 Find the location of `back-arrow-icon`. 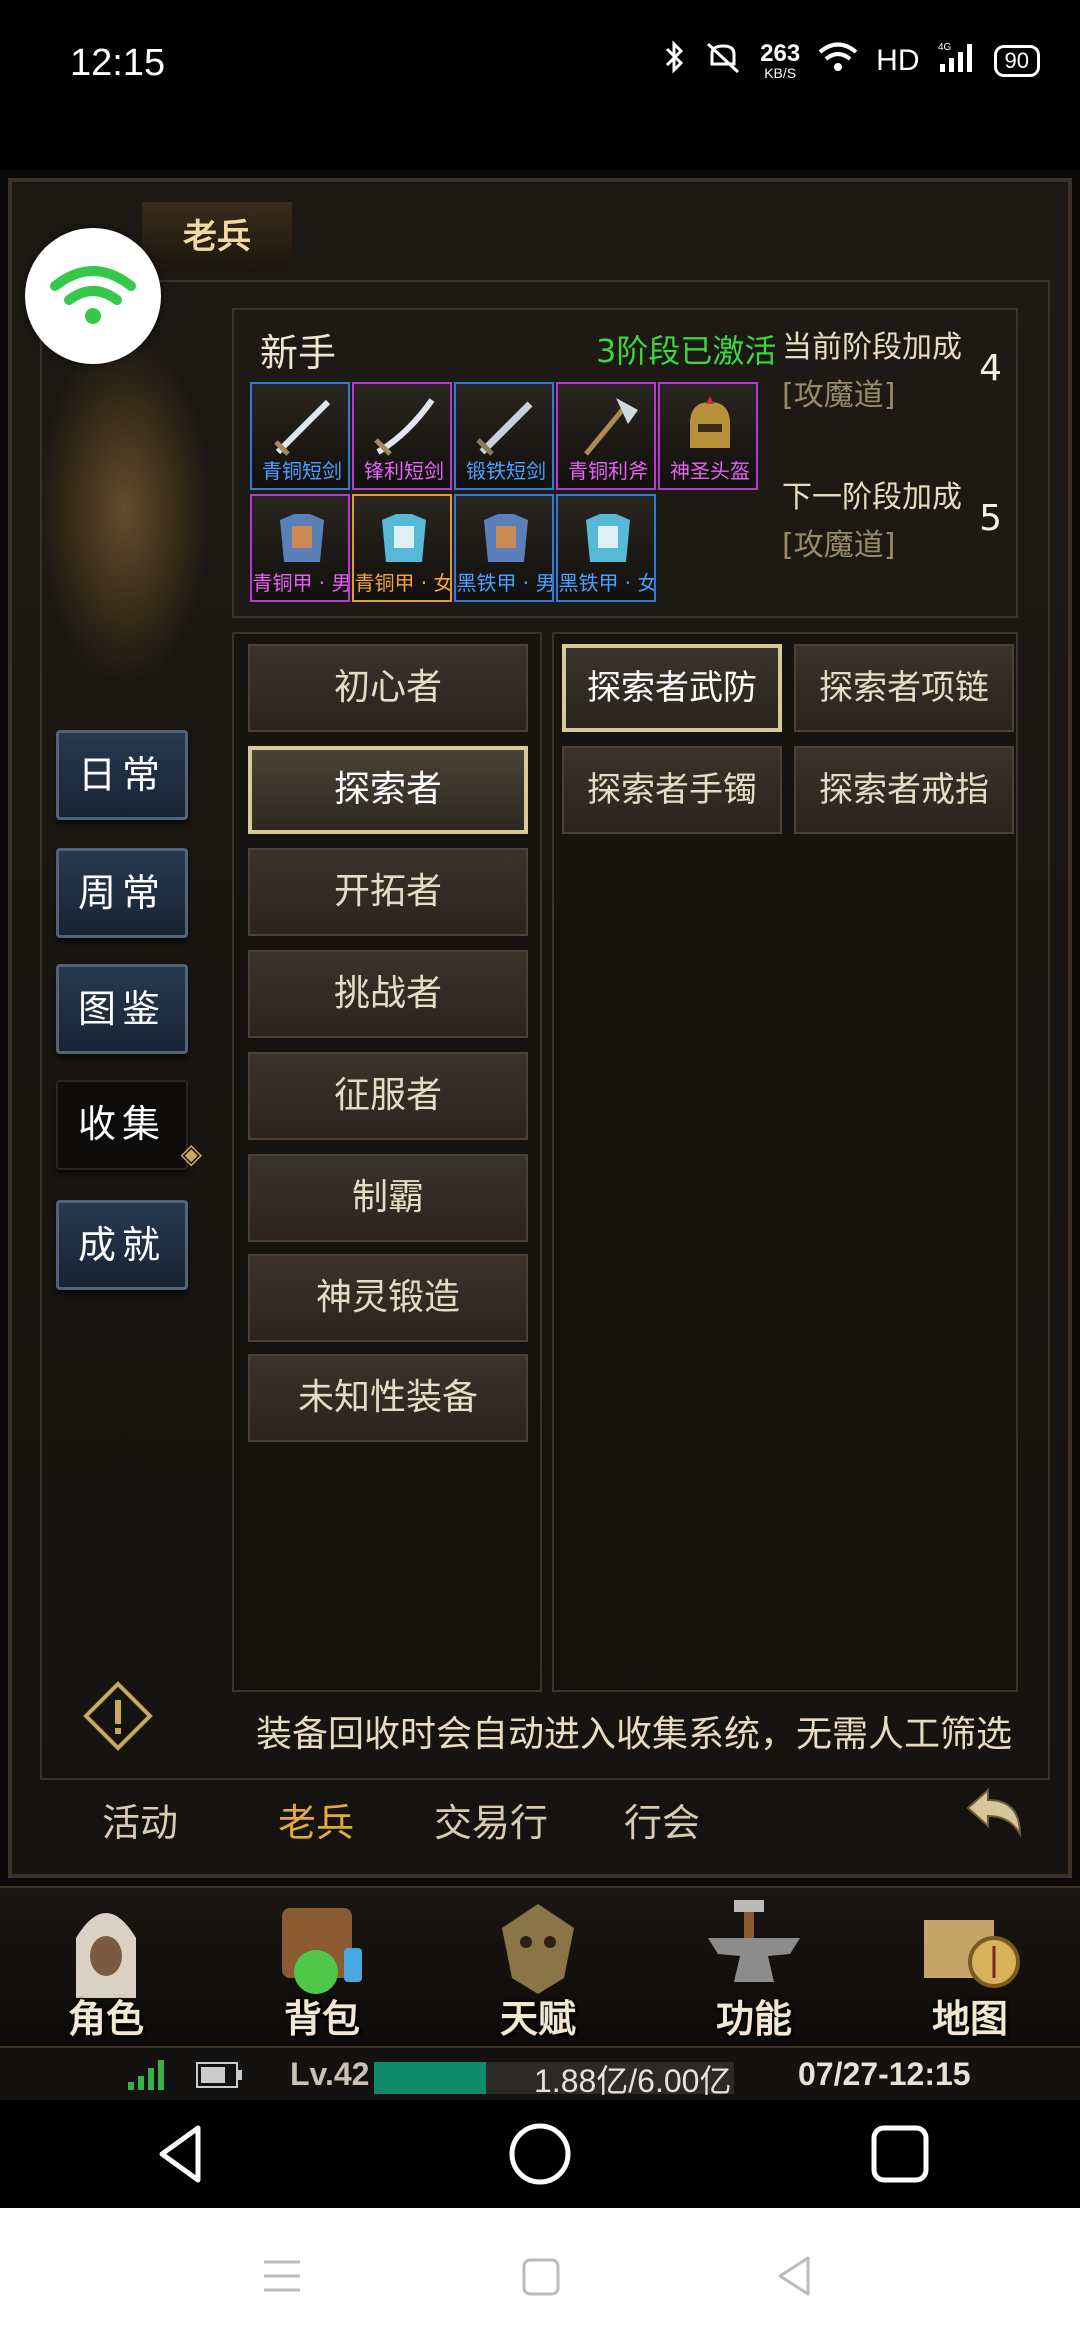

back-arrow-icon is located at coordinates (994, 1815).